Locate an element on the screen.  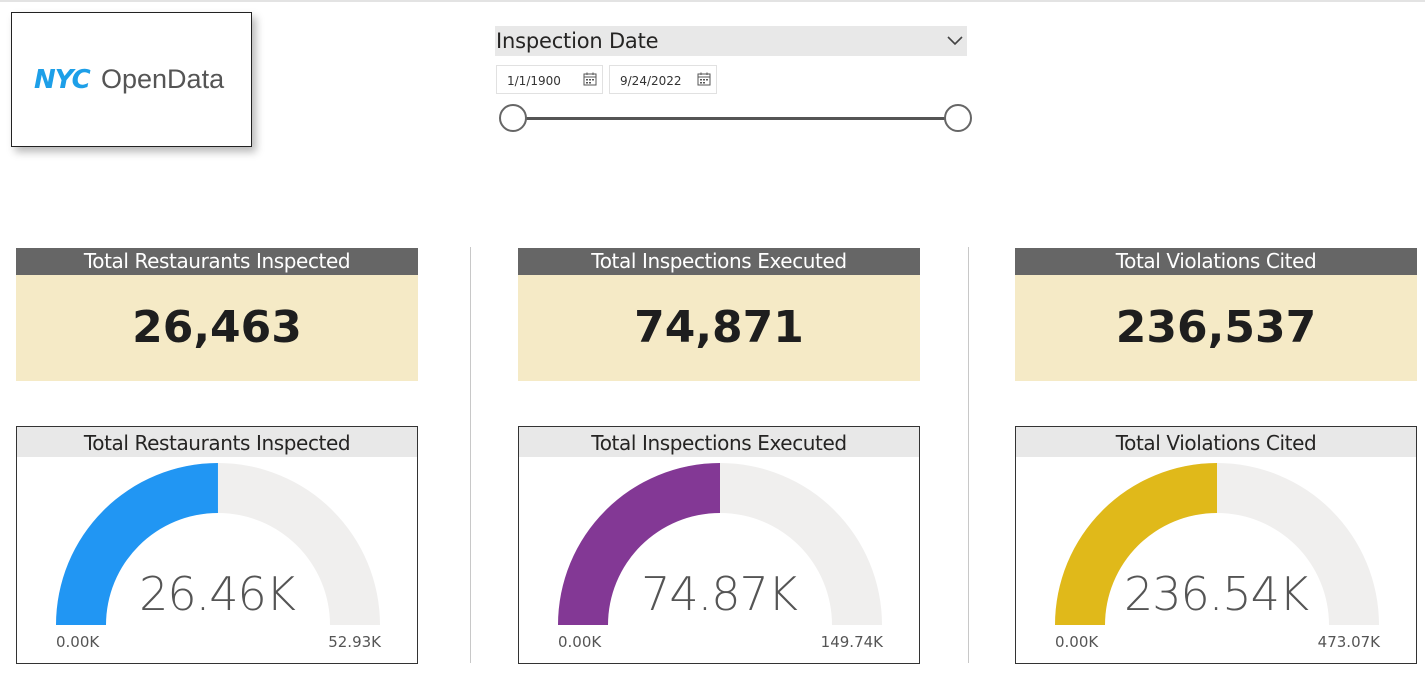
inspection-date-slicer-header: Inspection Date is located at coordinates (731, 41).